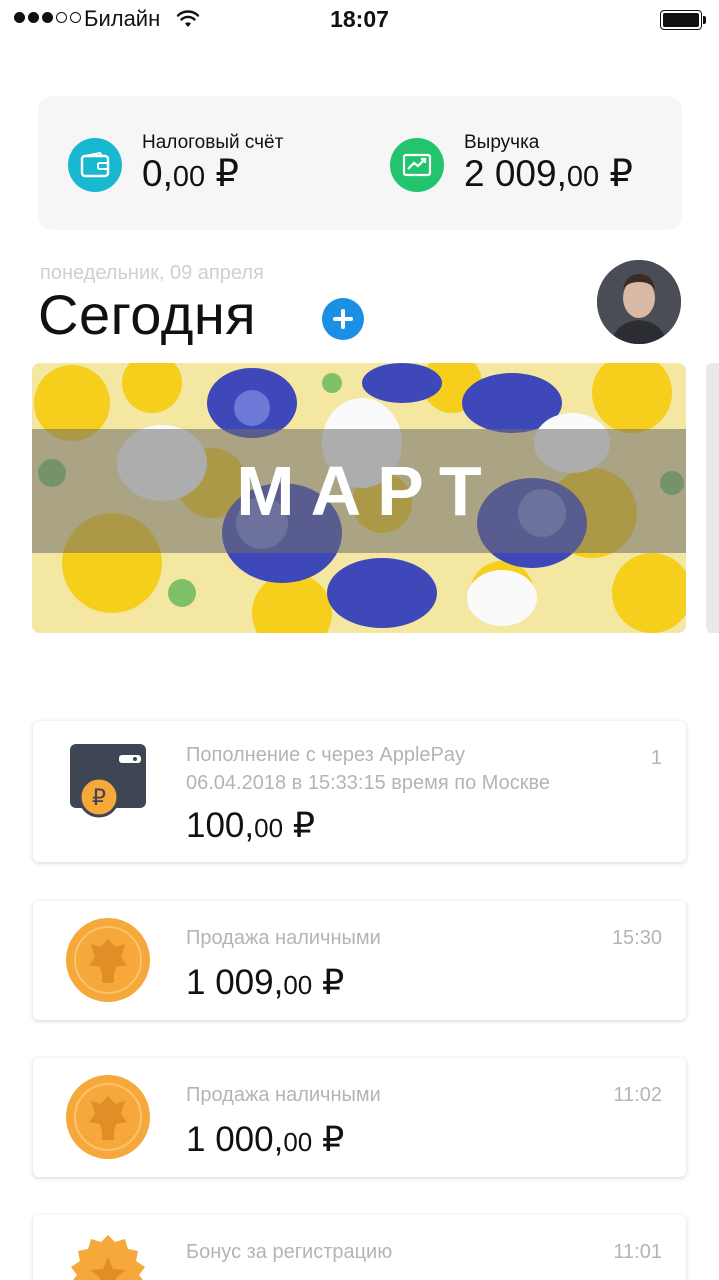 The image size is (719, 1280). I want to click on transaction-amount: 1 009,00 ₽, so click(265, 982).